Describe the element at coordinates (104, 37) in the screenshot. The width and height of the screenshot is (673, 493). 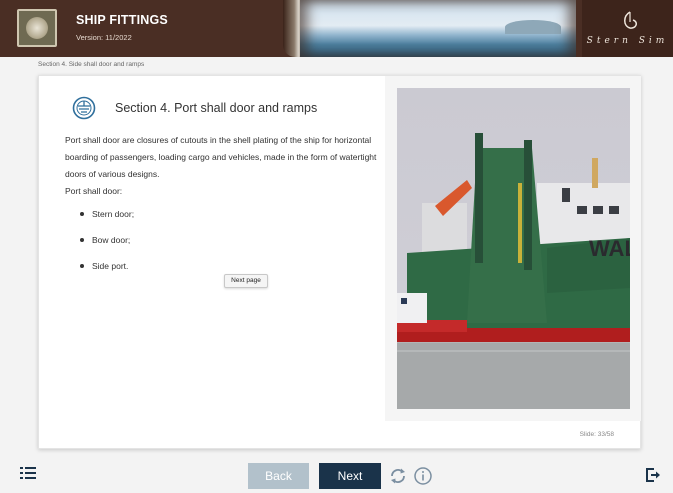
I see `app-version: Version: 11/2022` at that location.